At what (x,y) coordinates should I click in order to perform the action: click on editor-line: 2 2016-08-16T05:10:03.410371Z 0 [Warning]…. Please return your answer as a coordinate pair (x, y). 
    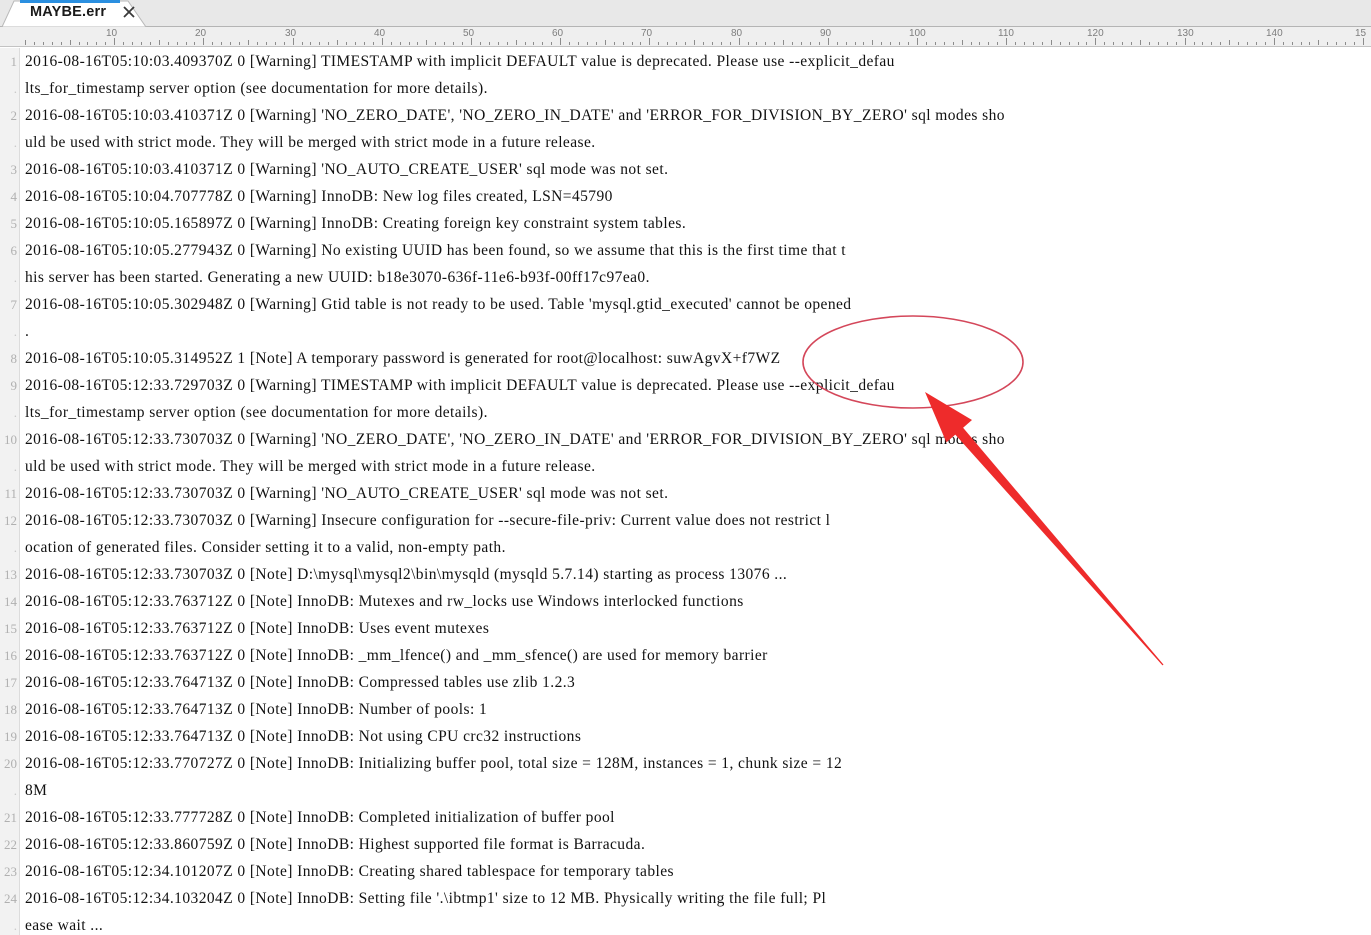
    Looking at the image, I should click on (685, 115).